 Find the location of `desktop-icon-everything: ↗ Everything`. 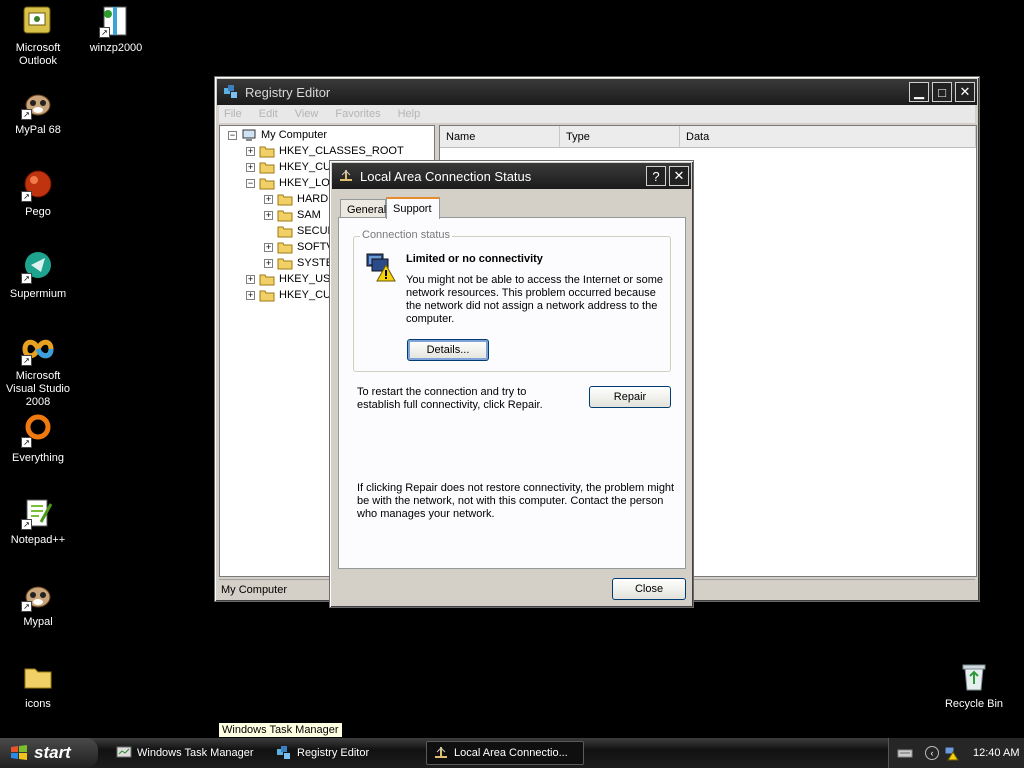

desktop-icon-everything: ↗ Everything is located at coordinates (38, 439).